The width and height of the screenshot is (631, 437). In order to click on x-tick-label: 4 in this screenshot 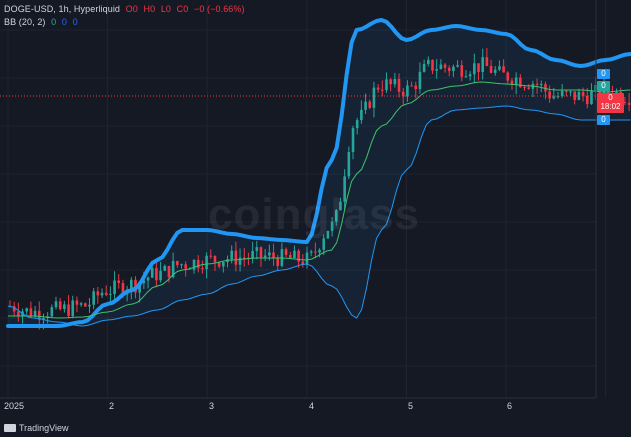, I will do `click(312, 406)`.